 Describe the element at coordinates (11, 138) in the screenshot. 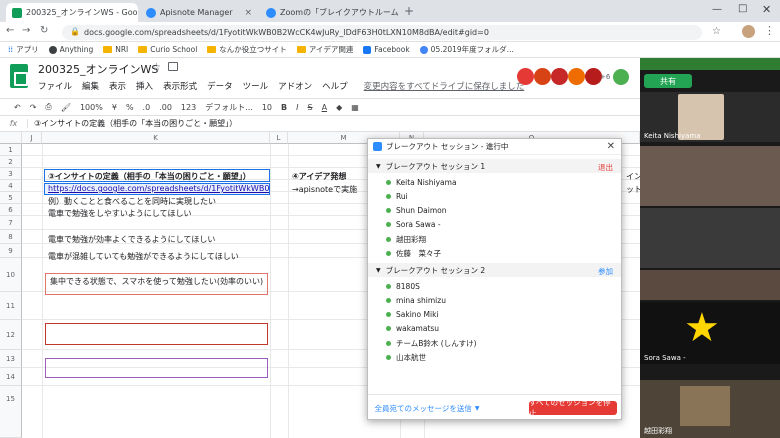

I see `corner-select` at that location.